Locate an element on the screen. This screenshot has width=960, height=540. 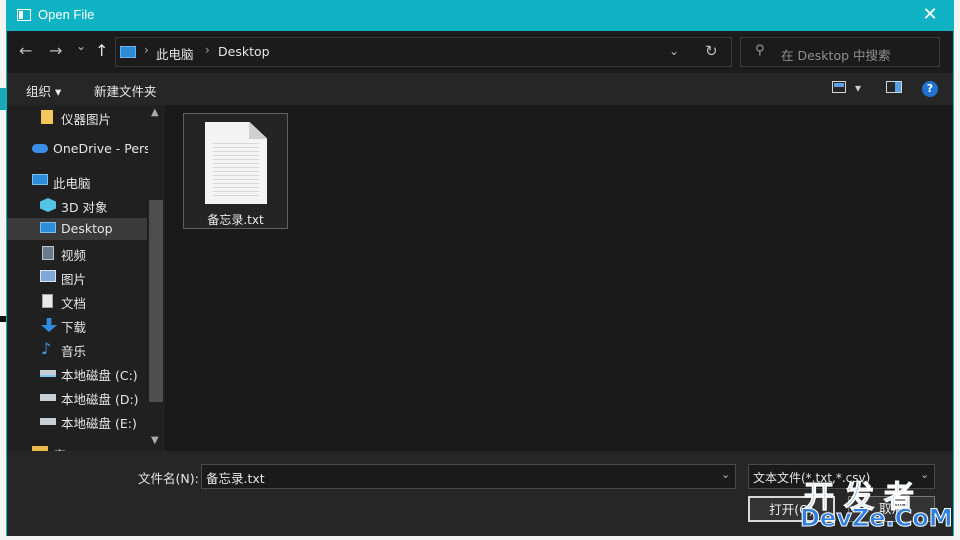
help-icon: ? is located at coordinates (930, 89).